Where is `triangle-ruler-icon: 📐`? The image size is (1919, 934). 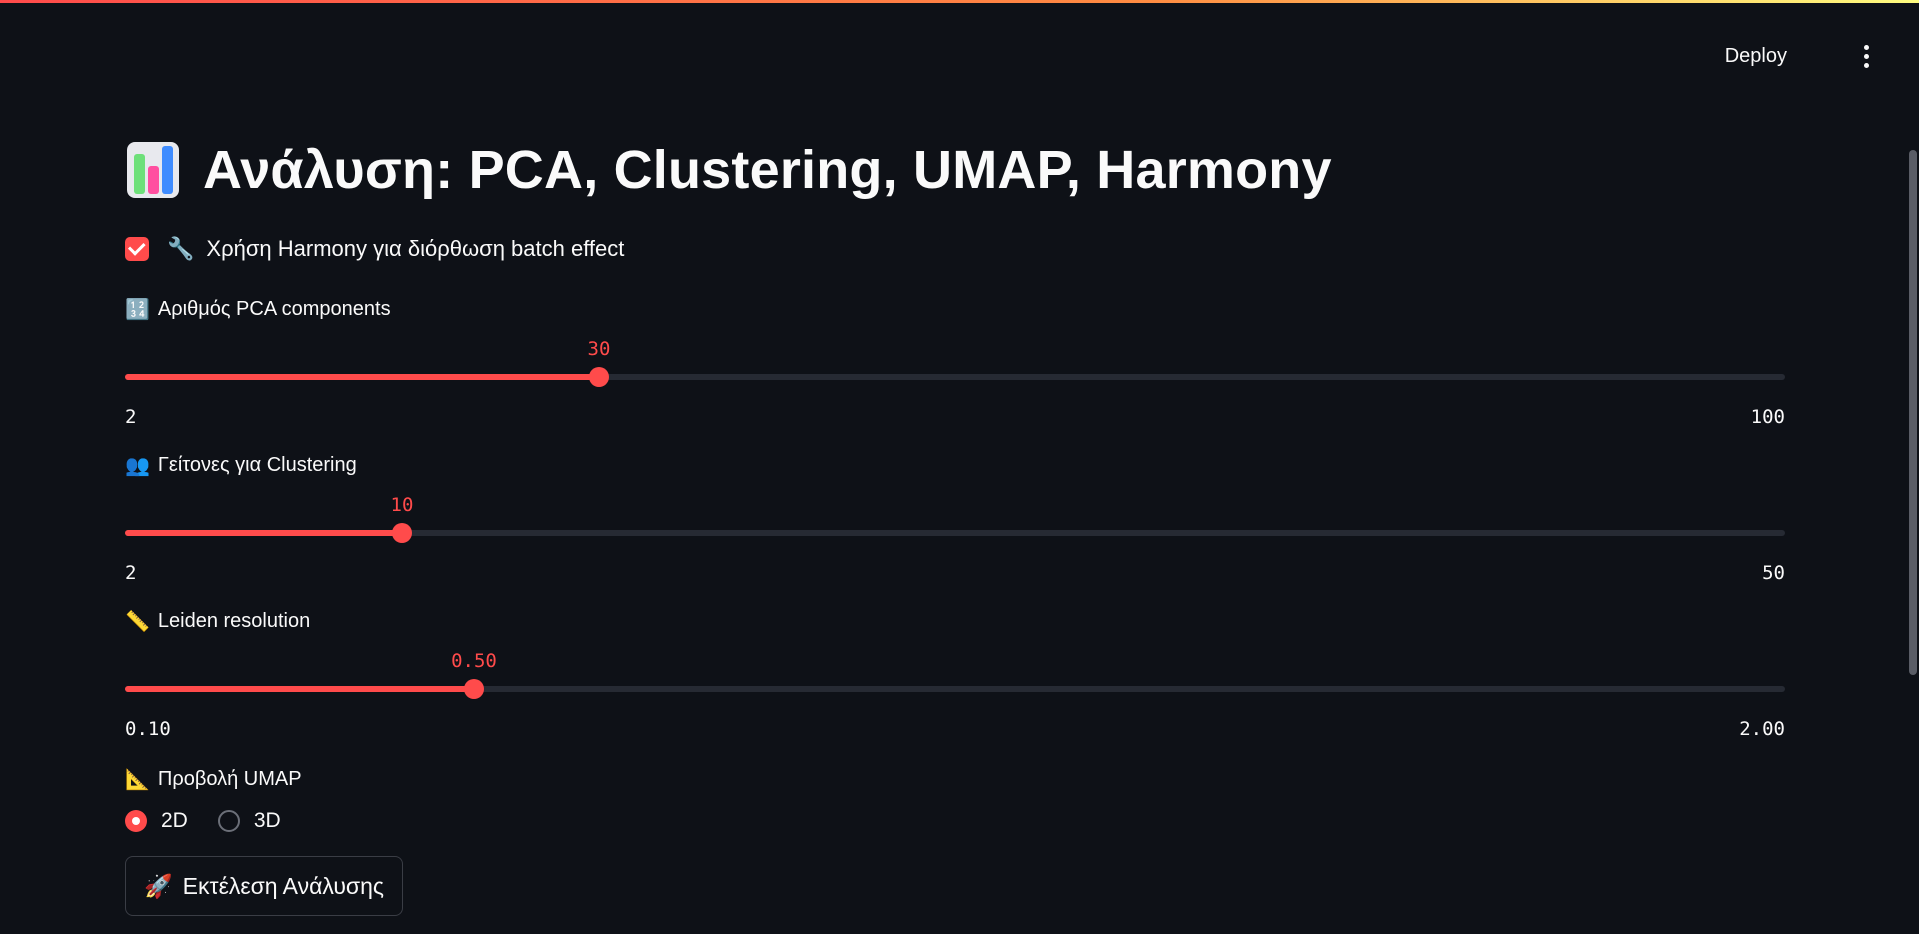
triangle-ruler-icon: 📐 is located at coordinates (137, 779).